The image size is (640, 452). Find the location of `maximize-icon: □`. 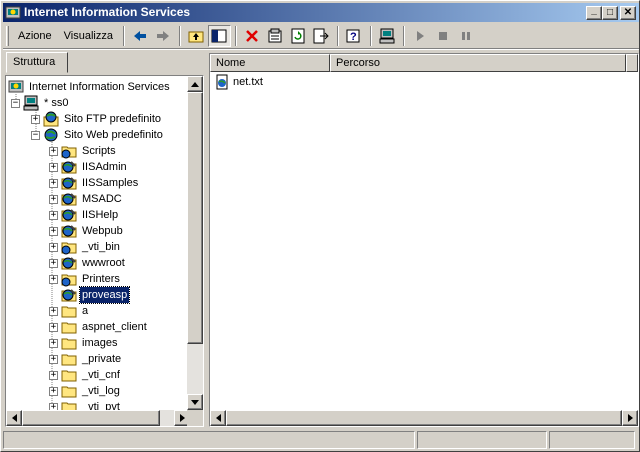

maximize-icon: □ is located at coordinates (610, 12).